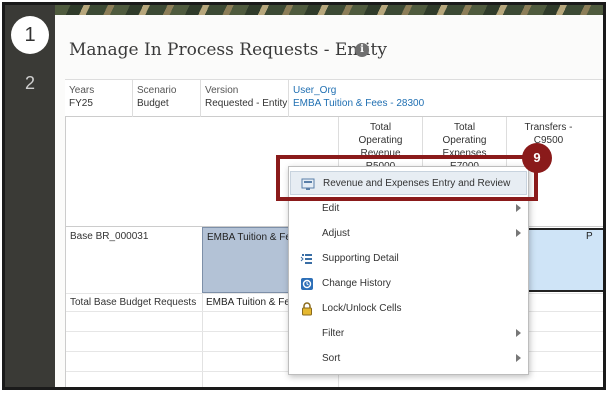  I want to click on pov-user-org: User_Org EMBA Tuition & Fees - 28300, so click(359, 99).